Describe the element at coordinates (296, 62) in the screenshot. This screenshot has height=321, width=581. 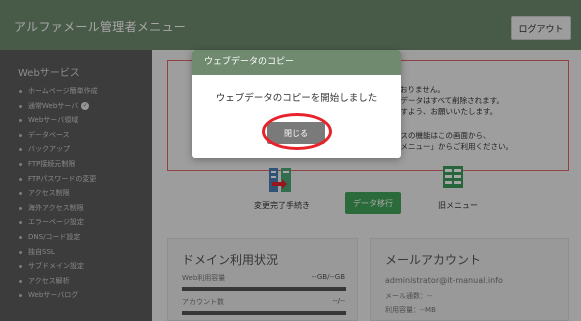
I see `dialog-title: ウェブデータのコピー` at that location.